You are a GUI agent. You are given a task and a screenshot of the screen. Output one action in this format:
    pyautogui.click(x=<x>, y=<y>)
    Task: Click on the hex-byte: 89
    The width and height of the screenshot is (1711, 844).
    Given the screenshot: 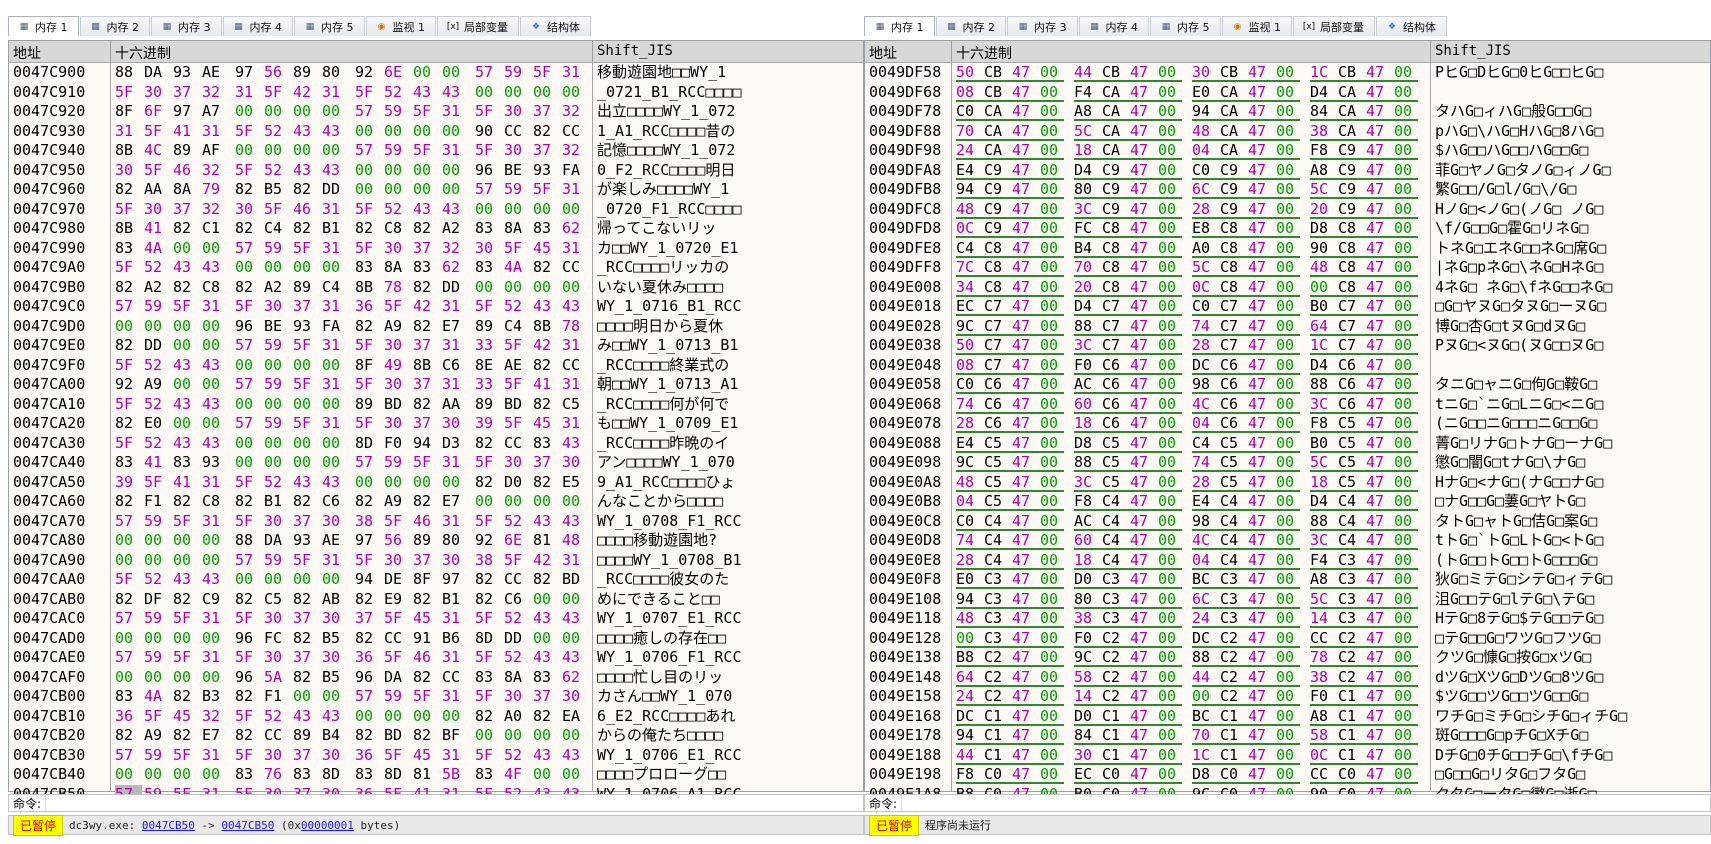 What is the action you would take?
    pyautogui.click(x=186, y=150)
    